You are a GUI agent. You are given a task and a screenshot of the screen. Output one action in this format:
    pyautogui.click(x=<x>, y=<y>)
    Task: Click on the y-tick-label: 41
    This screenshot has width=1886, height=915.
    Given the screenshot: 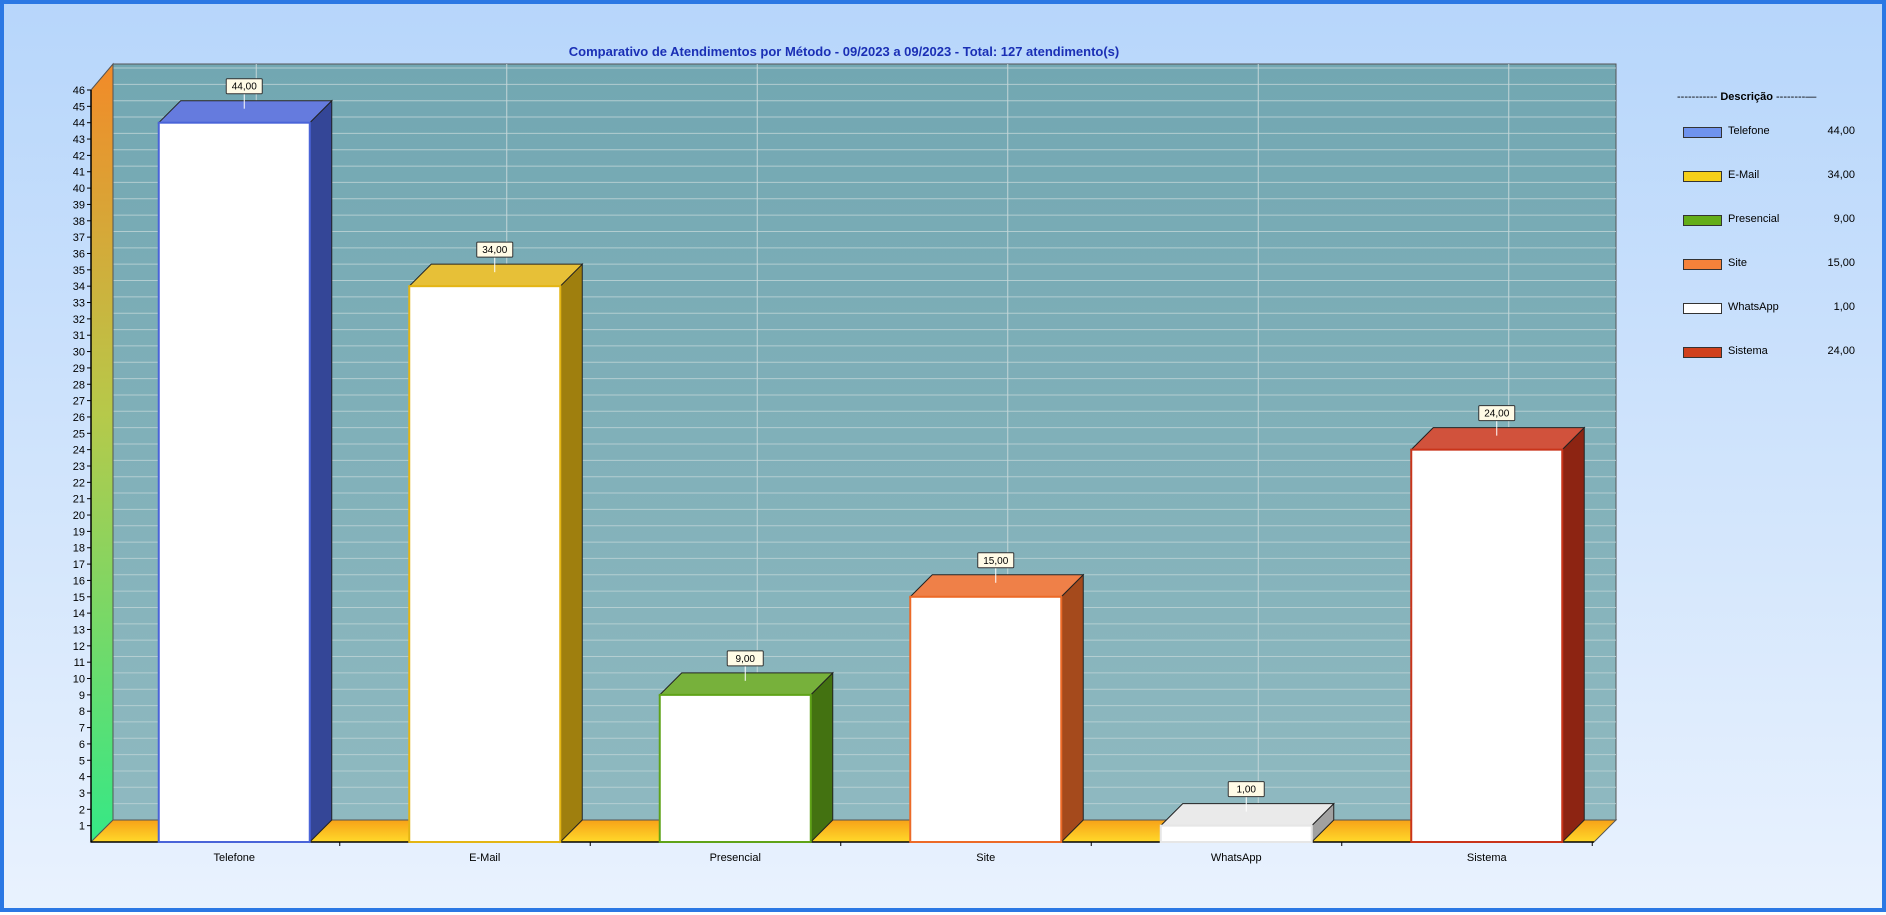 What is the action you would take?
    pyautogui.click(x=79, y=173)
    